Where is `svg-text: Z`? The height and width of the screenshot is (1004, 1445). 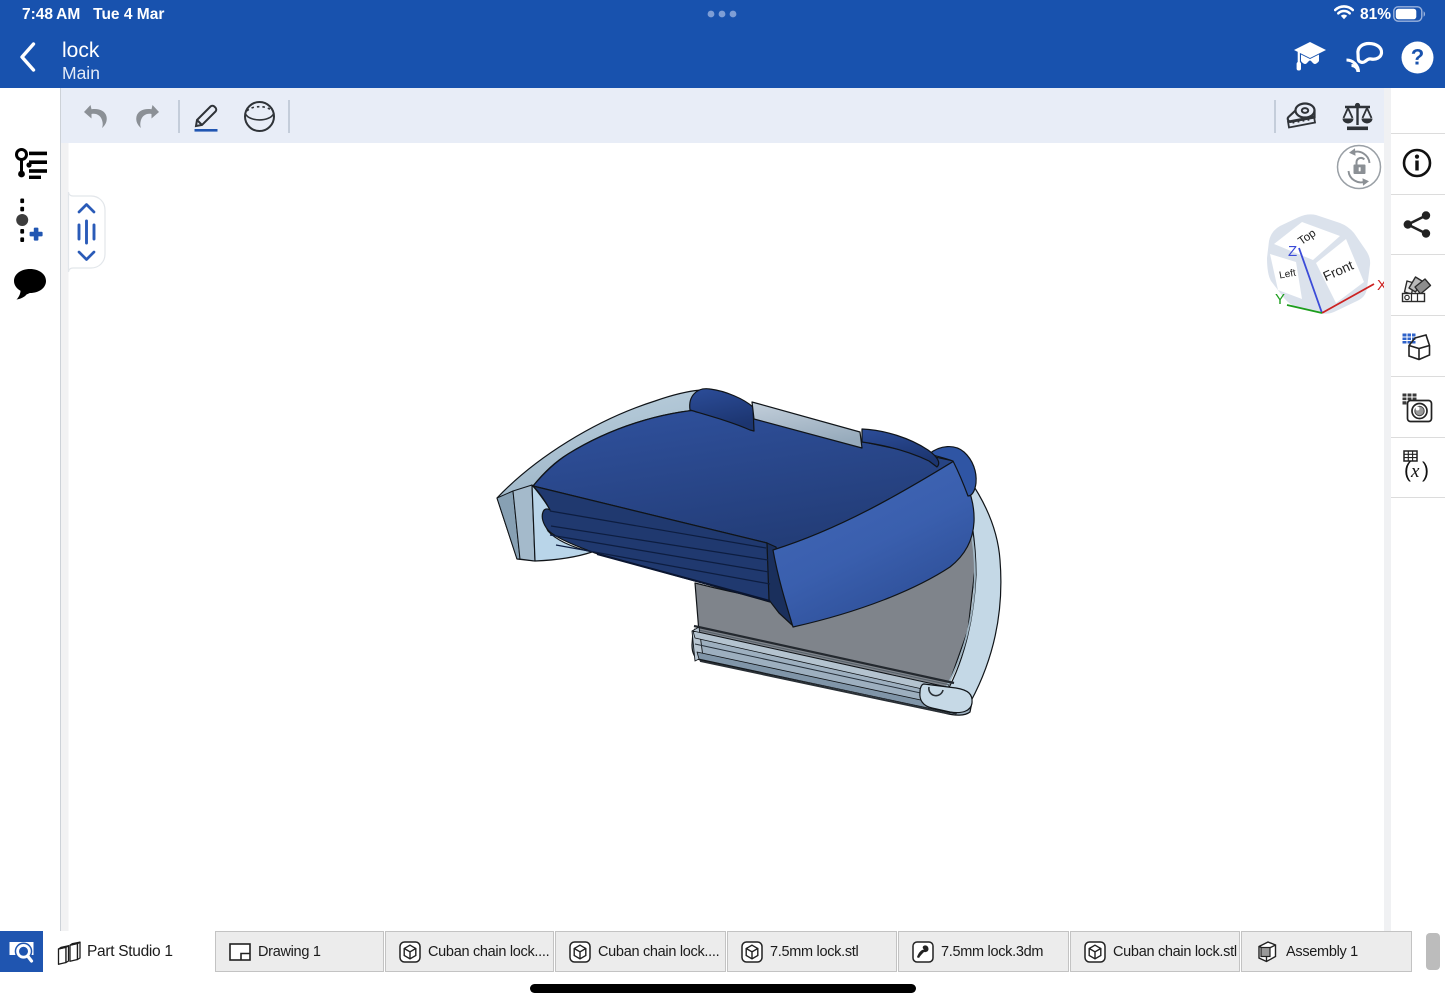 svg-text: Z is located at coordinates (1292, 251).